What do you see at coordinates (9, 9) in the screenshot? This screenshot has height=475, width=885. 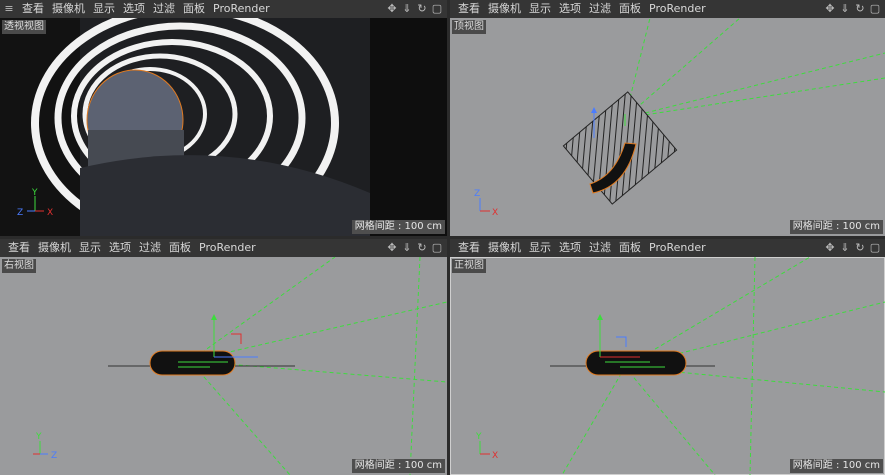 I see `menu-icon: ≡` at bounding box center [9, 9].